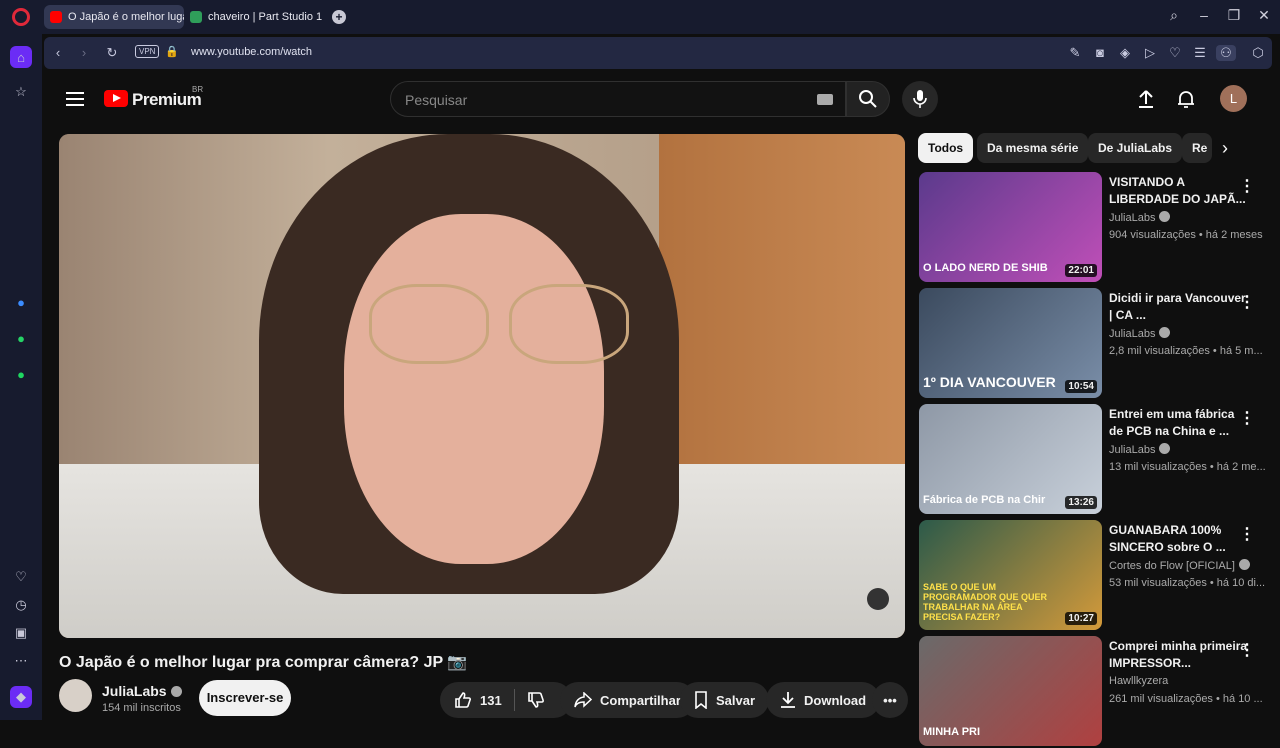 Image resolution: width=1280 pixels, height=748 pixels. What do you see at coordinates (1146, 99) in the screenshot?
I see `upload-icon` at bounding box center [1146, 99].